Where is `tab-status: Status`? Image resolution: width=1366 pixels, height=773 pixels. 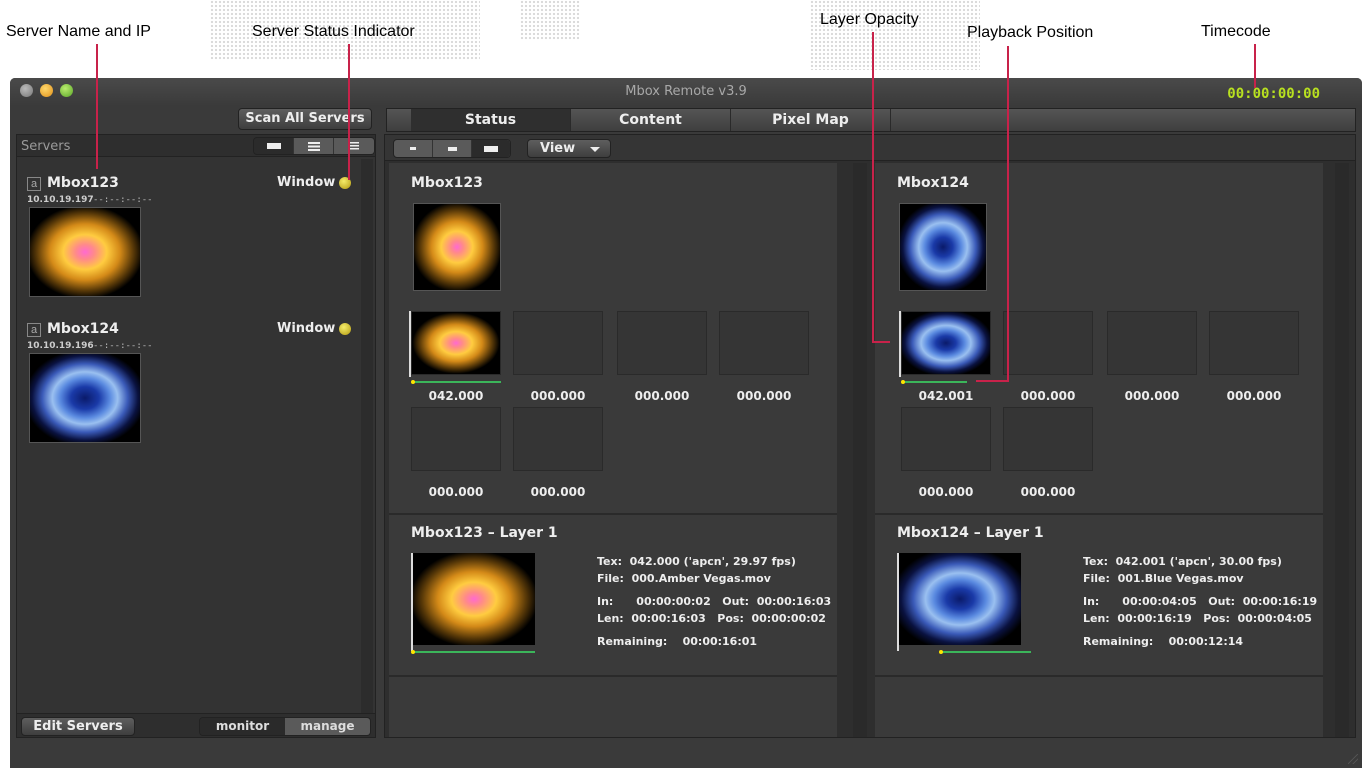
tab-status: Status is located at coordinates (491, 120).